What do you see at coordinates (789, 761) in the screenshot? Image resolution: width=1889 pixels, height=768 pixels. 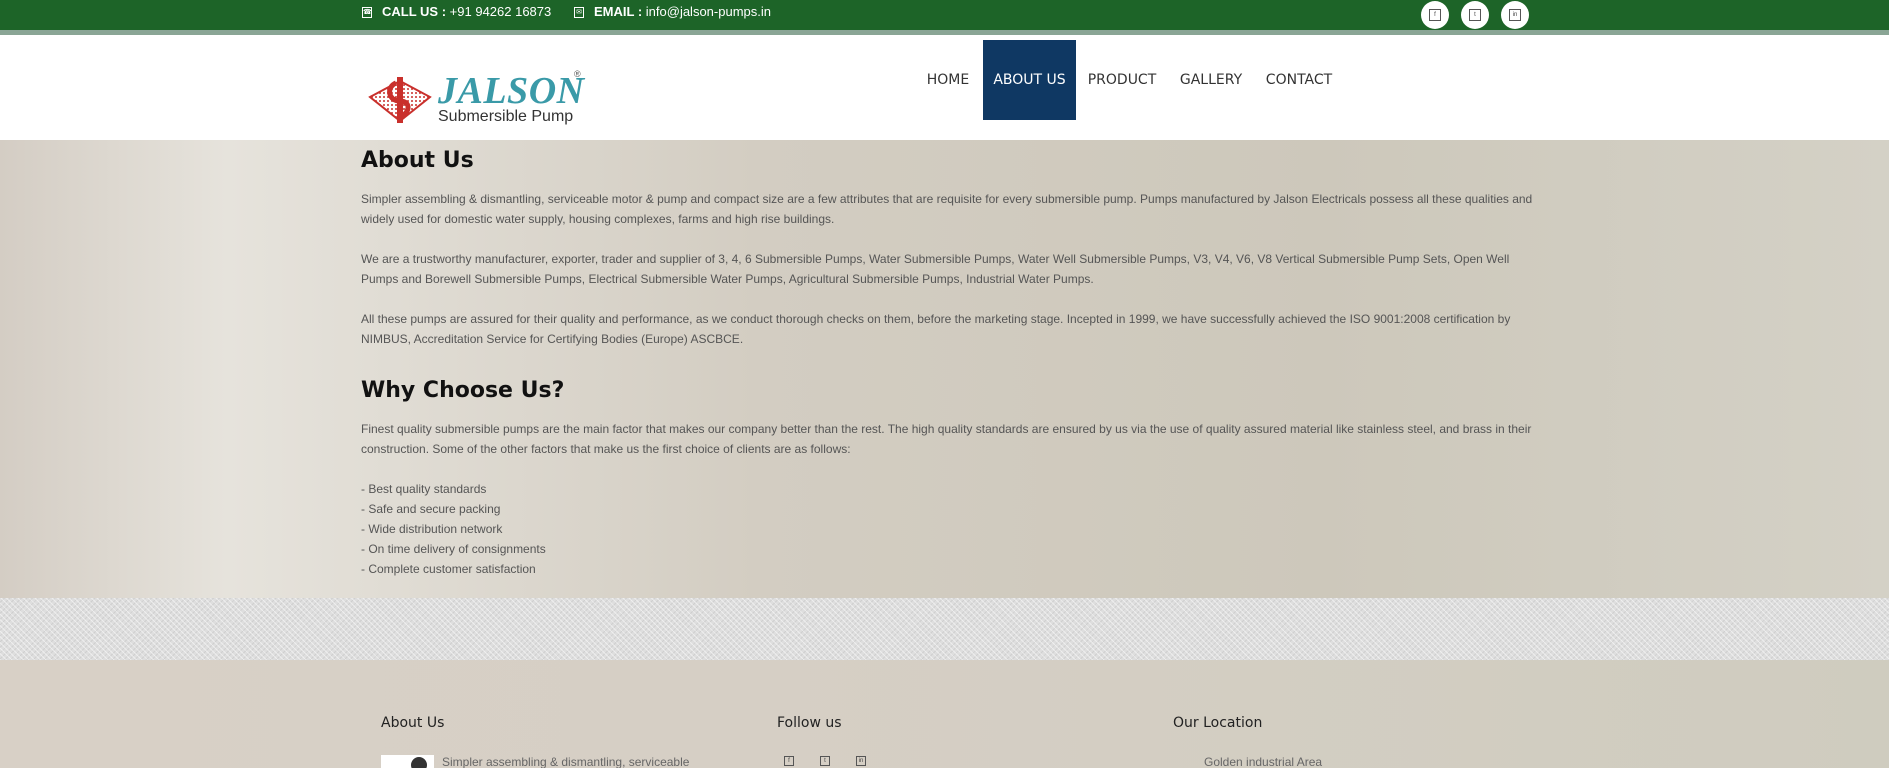 I see `footer-facebook-icon: f` at bounding box center [789, 761].